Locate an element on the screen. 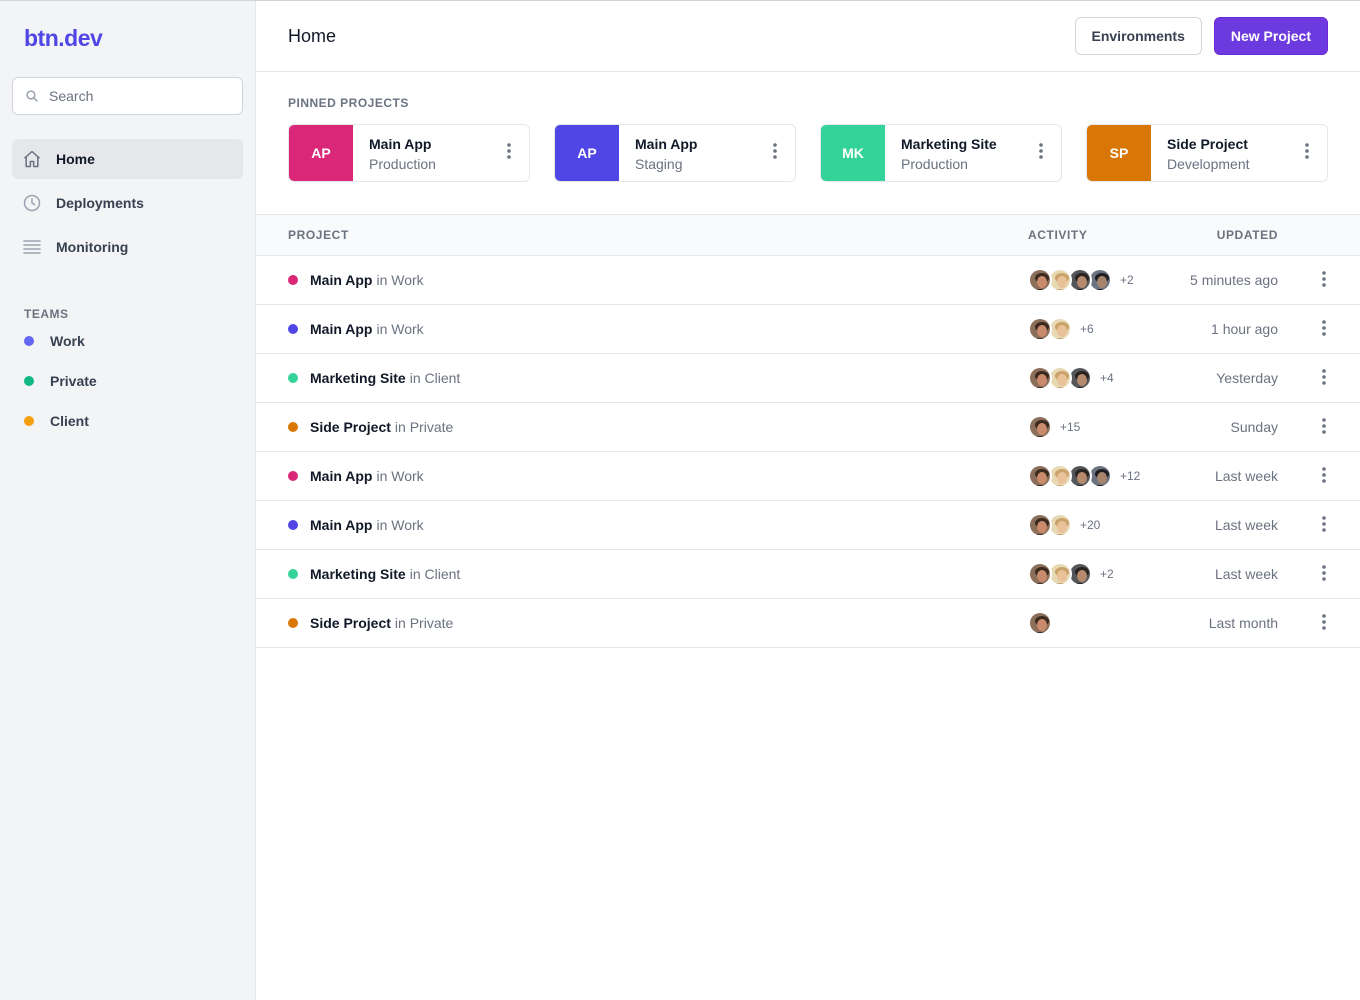  more-members-count: +20 is located at coordinates (1090, 525).